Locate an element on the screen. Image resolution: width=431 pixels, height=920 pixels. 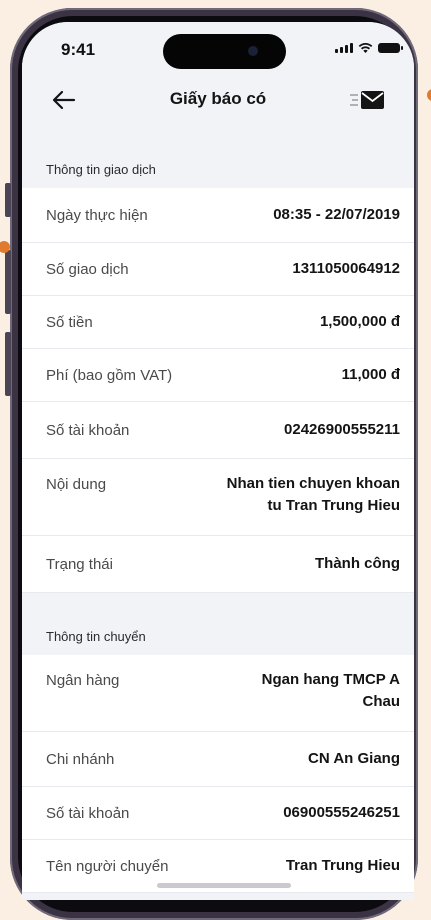
row-value-line1: Ngan hang TMCP A is located at coordinates (330, 679).